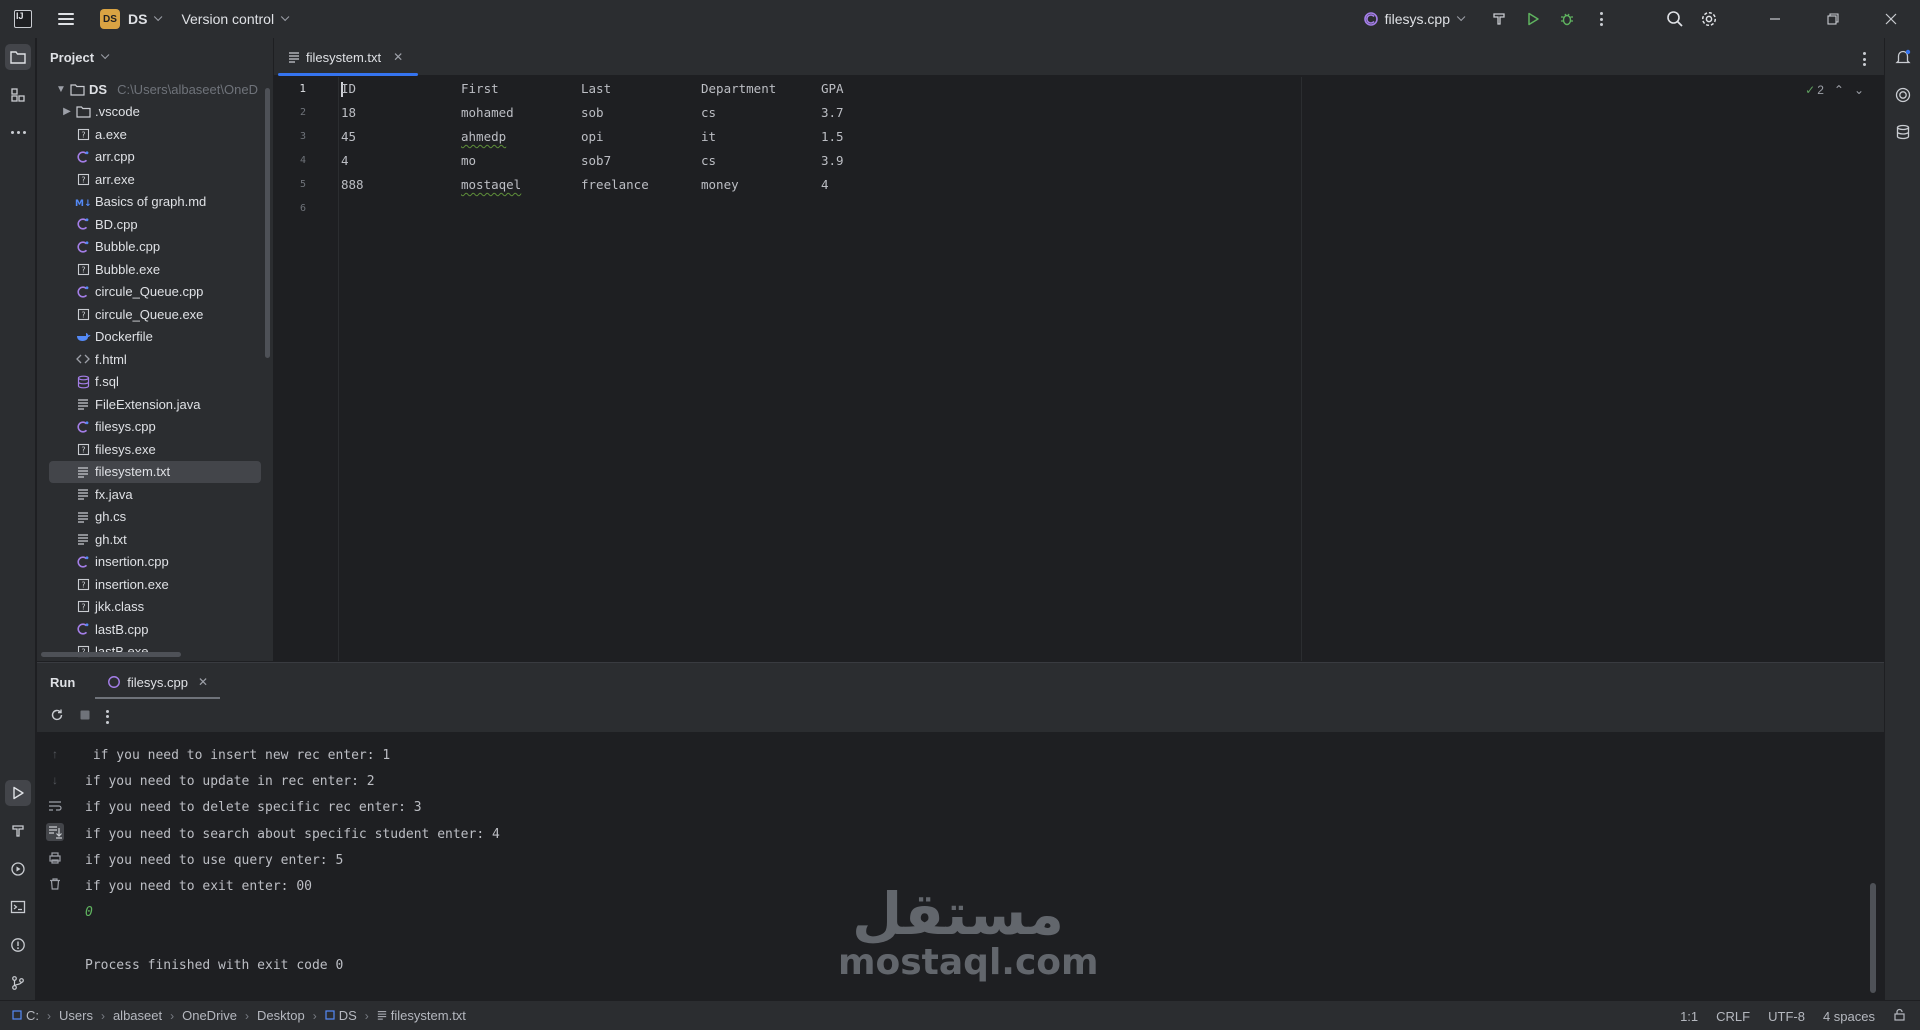  Describe the element at coordinates (55, 884) in the screenshot. I see `trash-icon` at that location.